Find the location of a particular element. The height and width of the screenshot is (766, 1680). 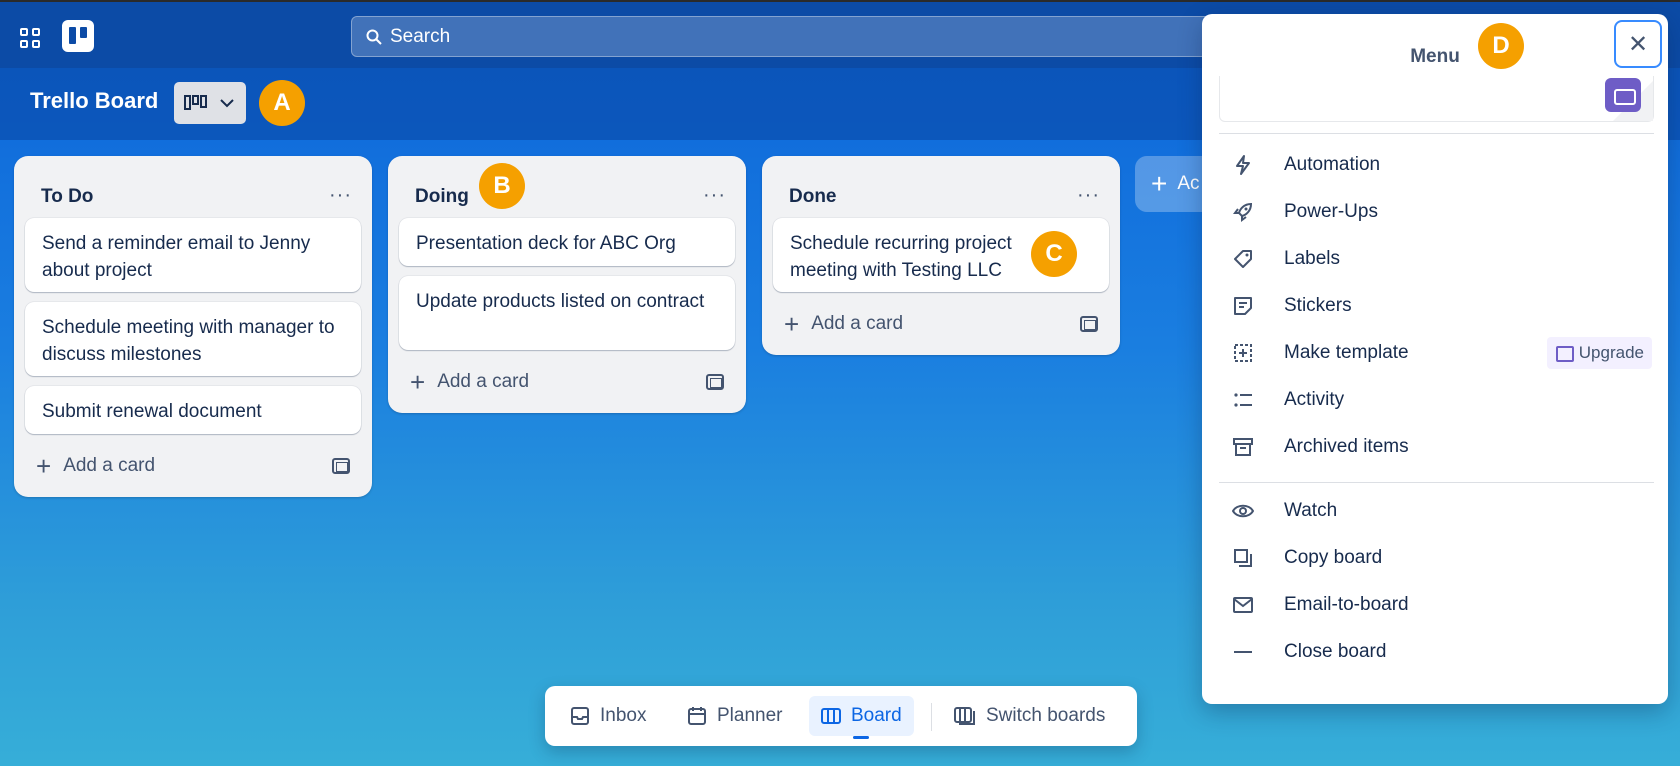

card: Presentation deck for ABC Org is located at coordinates (567, 242).